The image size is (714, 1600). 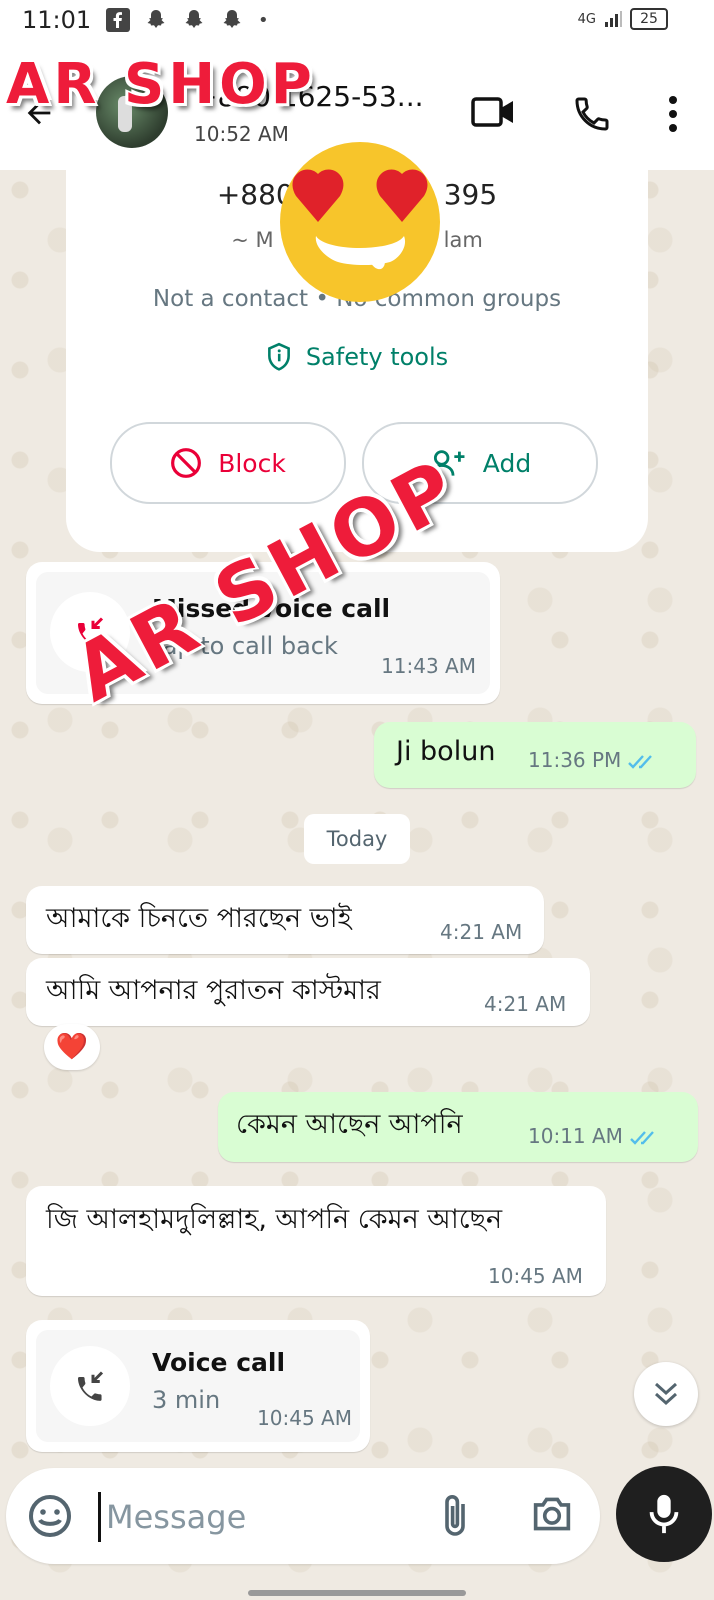 What do you see at coordinates (266, 1517) in the screenshot?
I see `message-input` at bounding box center [266, 1517].